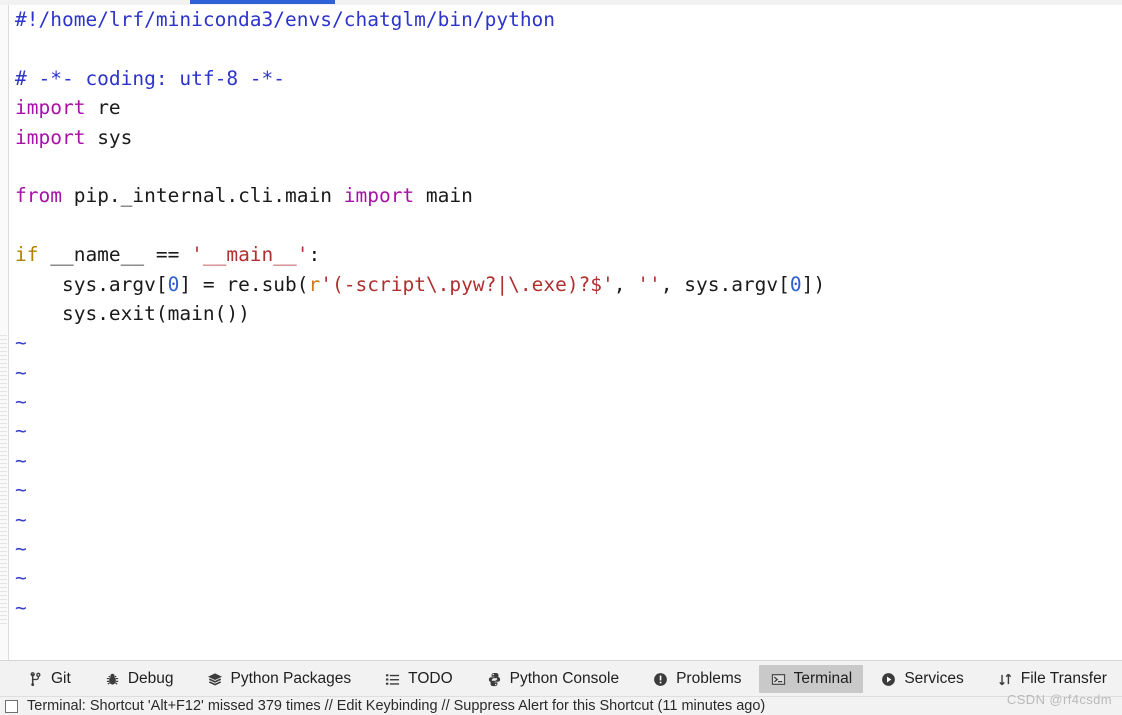  What do you see at coordinates (202, 196) in the screenshot?
I see `code-token-plain: pip._internal.cli.main` at bounding box center [202, 196].